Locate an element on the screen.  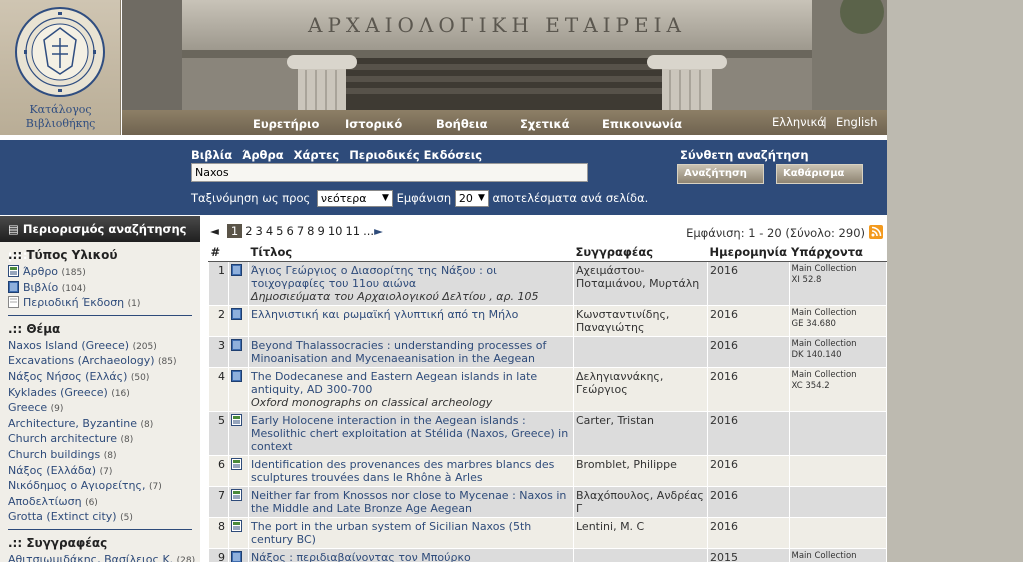
facet-item-subject: Greece (9) is located at coordinates (100, 409).